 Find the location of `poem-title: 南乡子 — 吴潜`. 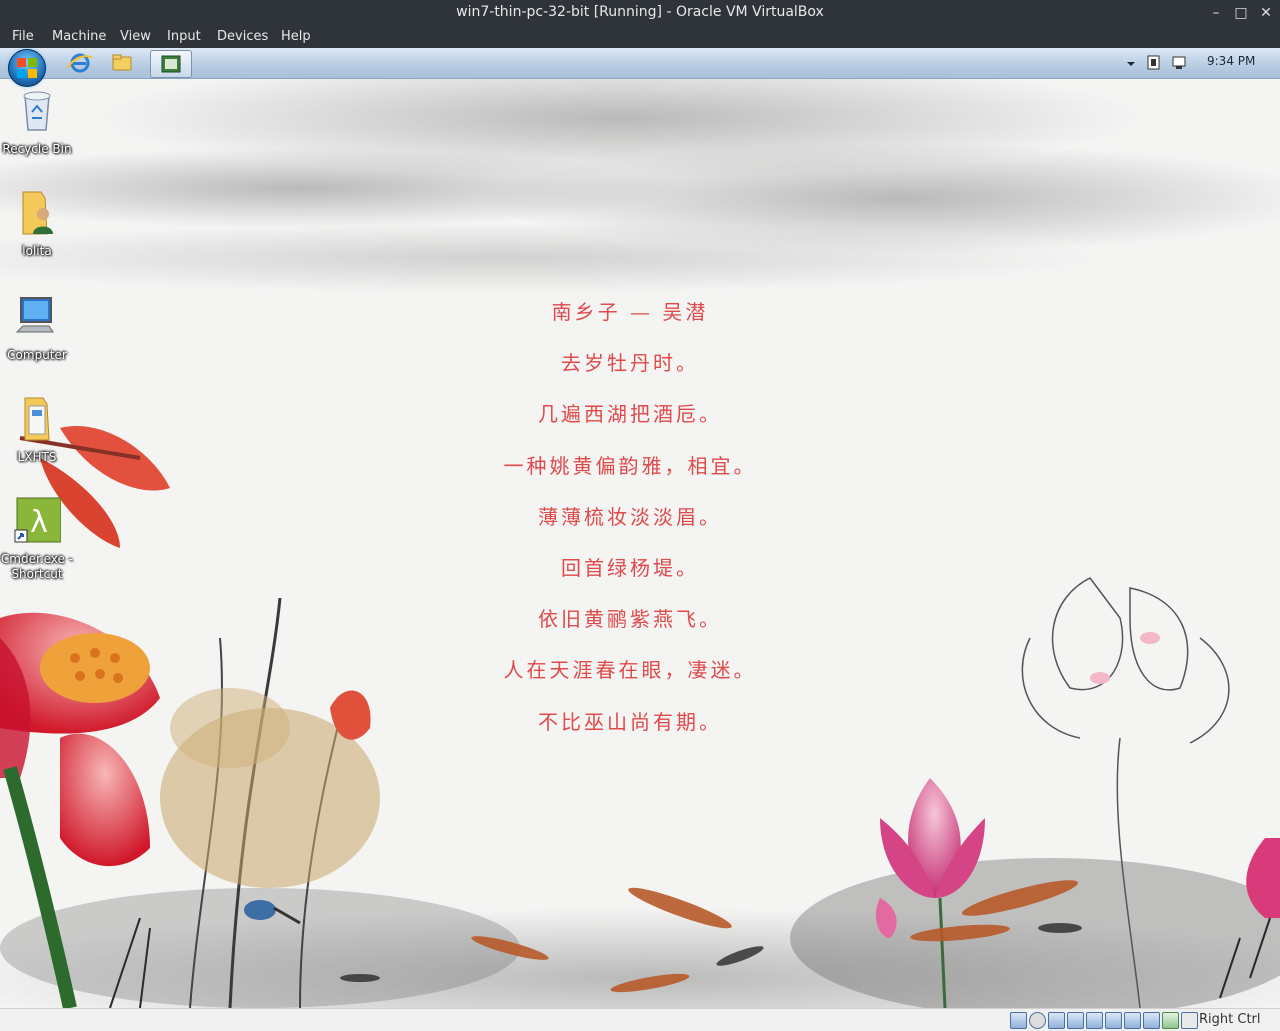

poem-title: 南乡子 — 吴潜 is located at coordinates (630, 312).